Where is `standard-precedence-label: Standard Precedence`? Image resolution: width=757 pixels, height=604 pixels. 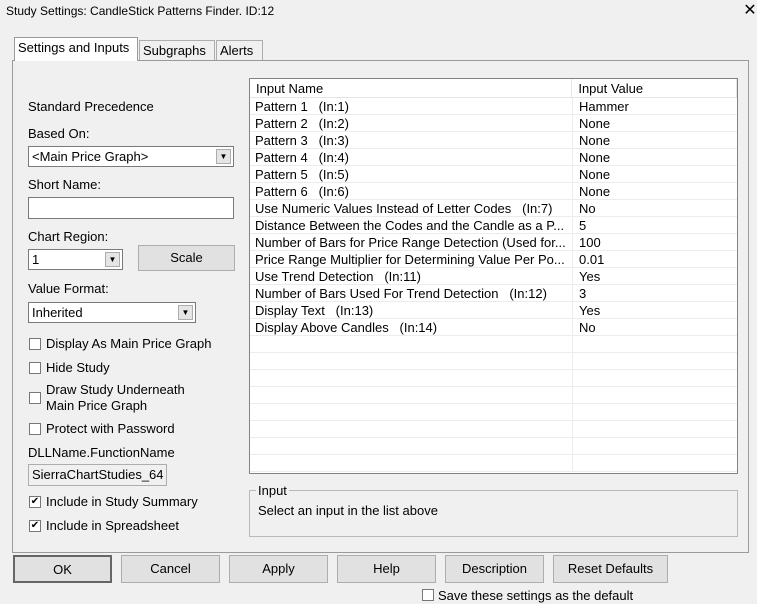 standard-precedence-label: Standard Precedence is located at coordinates (91, 106).